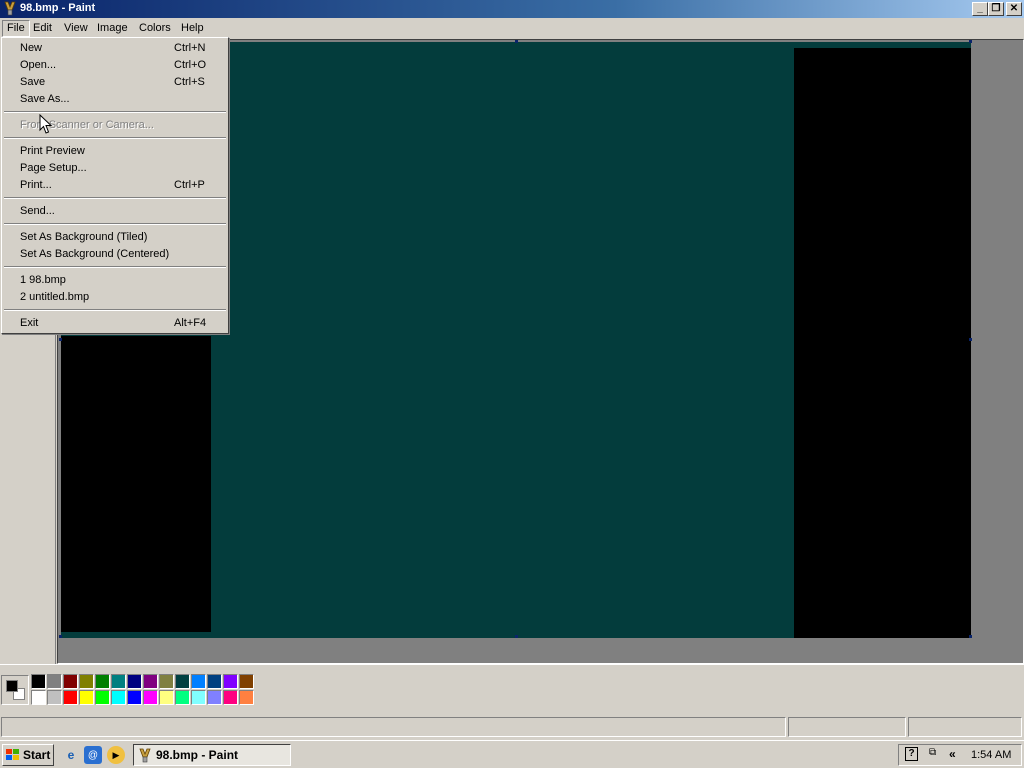 This screenshot has width=1024, height=768. I want to click on status-size, so click(965, 727).